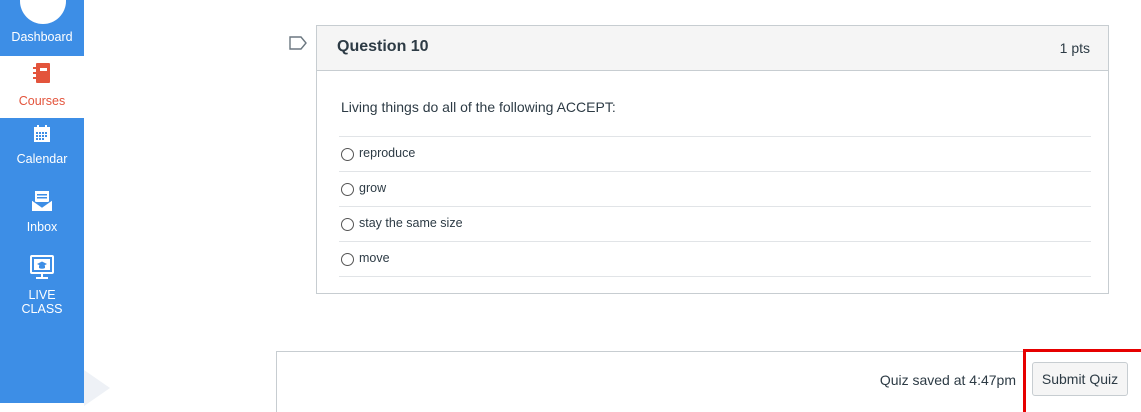 The image size is (1141, 412). I want to click on answer-label: stay the same size, so click(411, 223).